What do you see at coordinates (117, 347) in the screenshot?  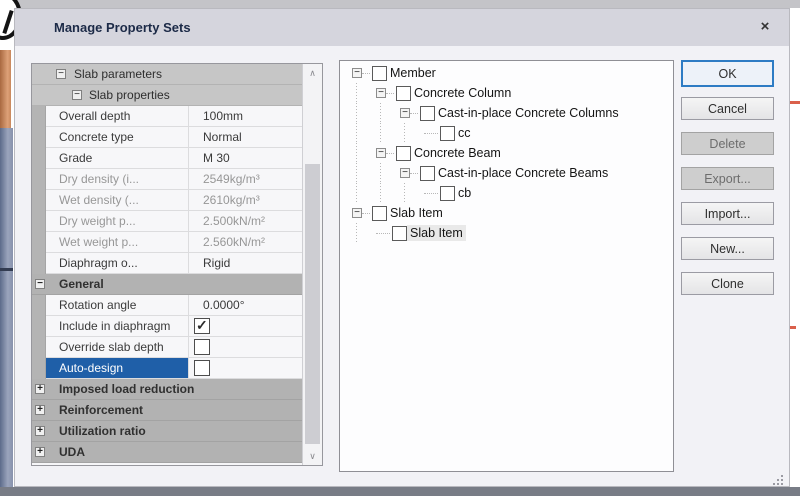 I see `property-name: Override slab depth` at bounding box center [117, 347].